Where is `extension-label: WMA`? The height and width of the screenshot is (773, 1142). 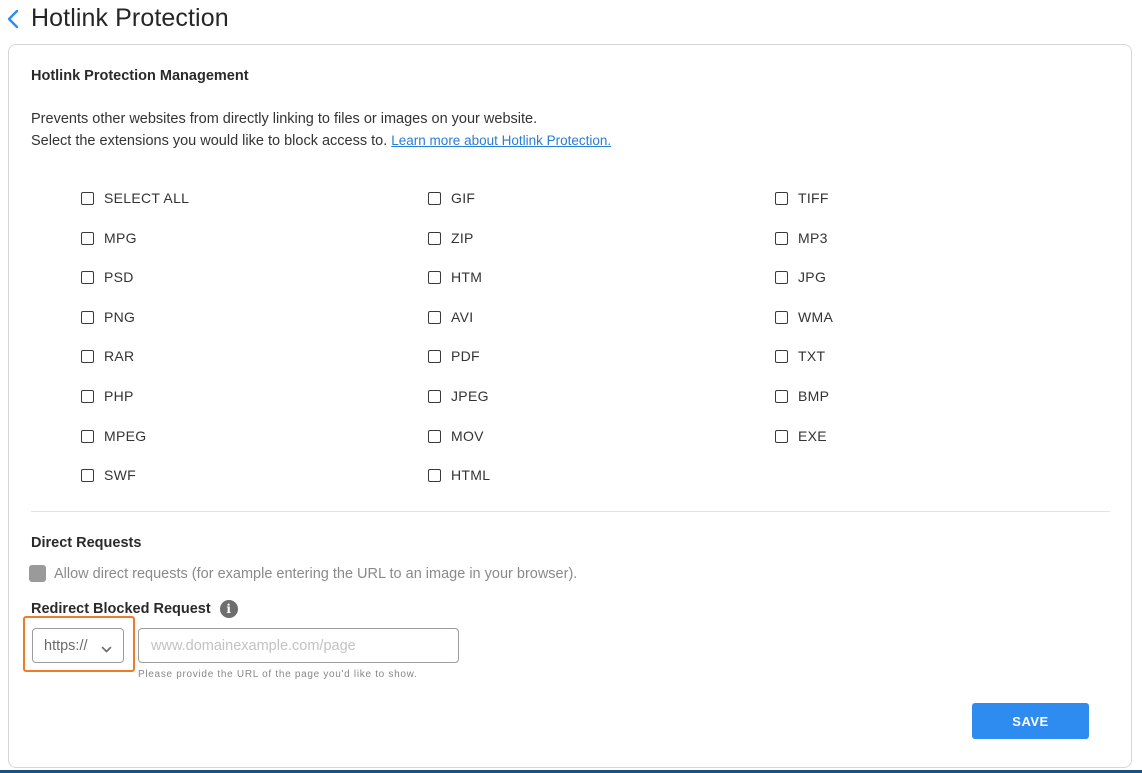
extension-label: WMA is located at coordinates (816, 317).